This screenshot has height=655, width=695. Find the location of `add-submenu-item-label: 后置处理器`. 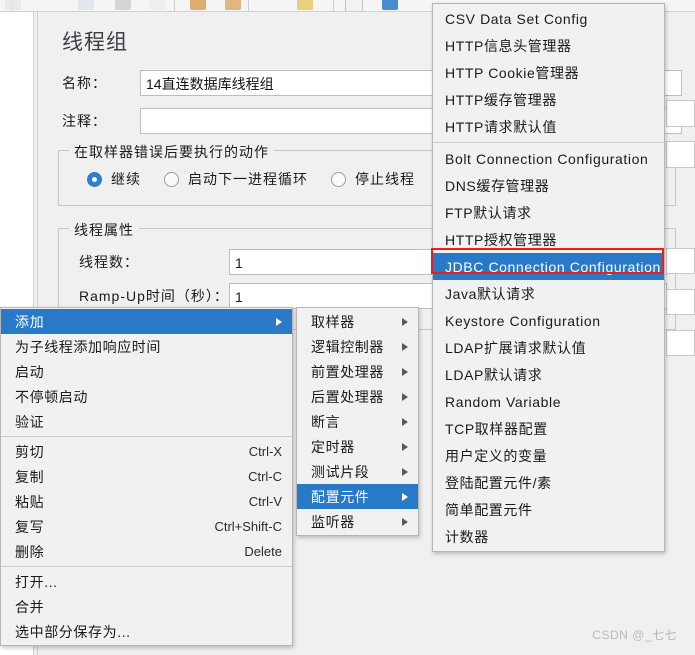

add-submenu-item-label: 后置处理器 is located at coordinates (347, 396).